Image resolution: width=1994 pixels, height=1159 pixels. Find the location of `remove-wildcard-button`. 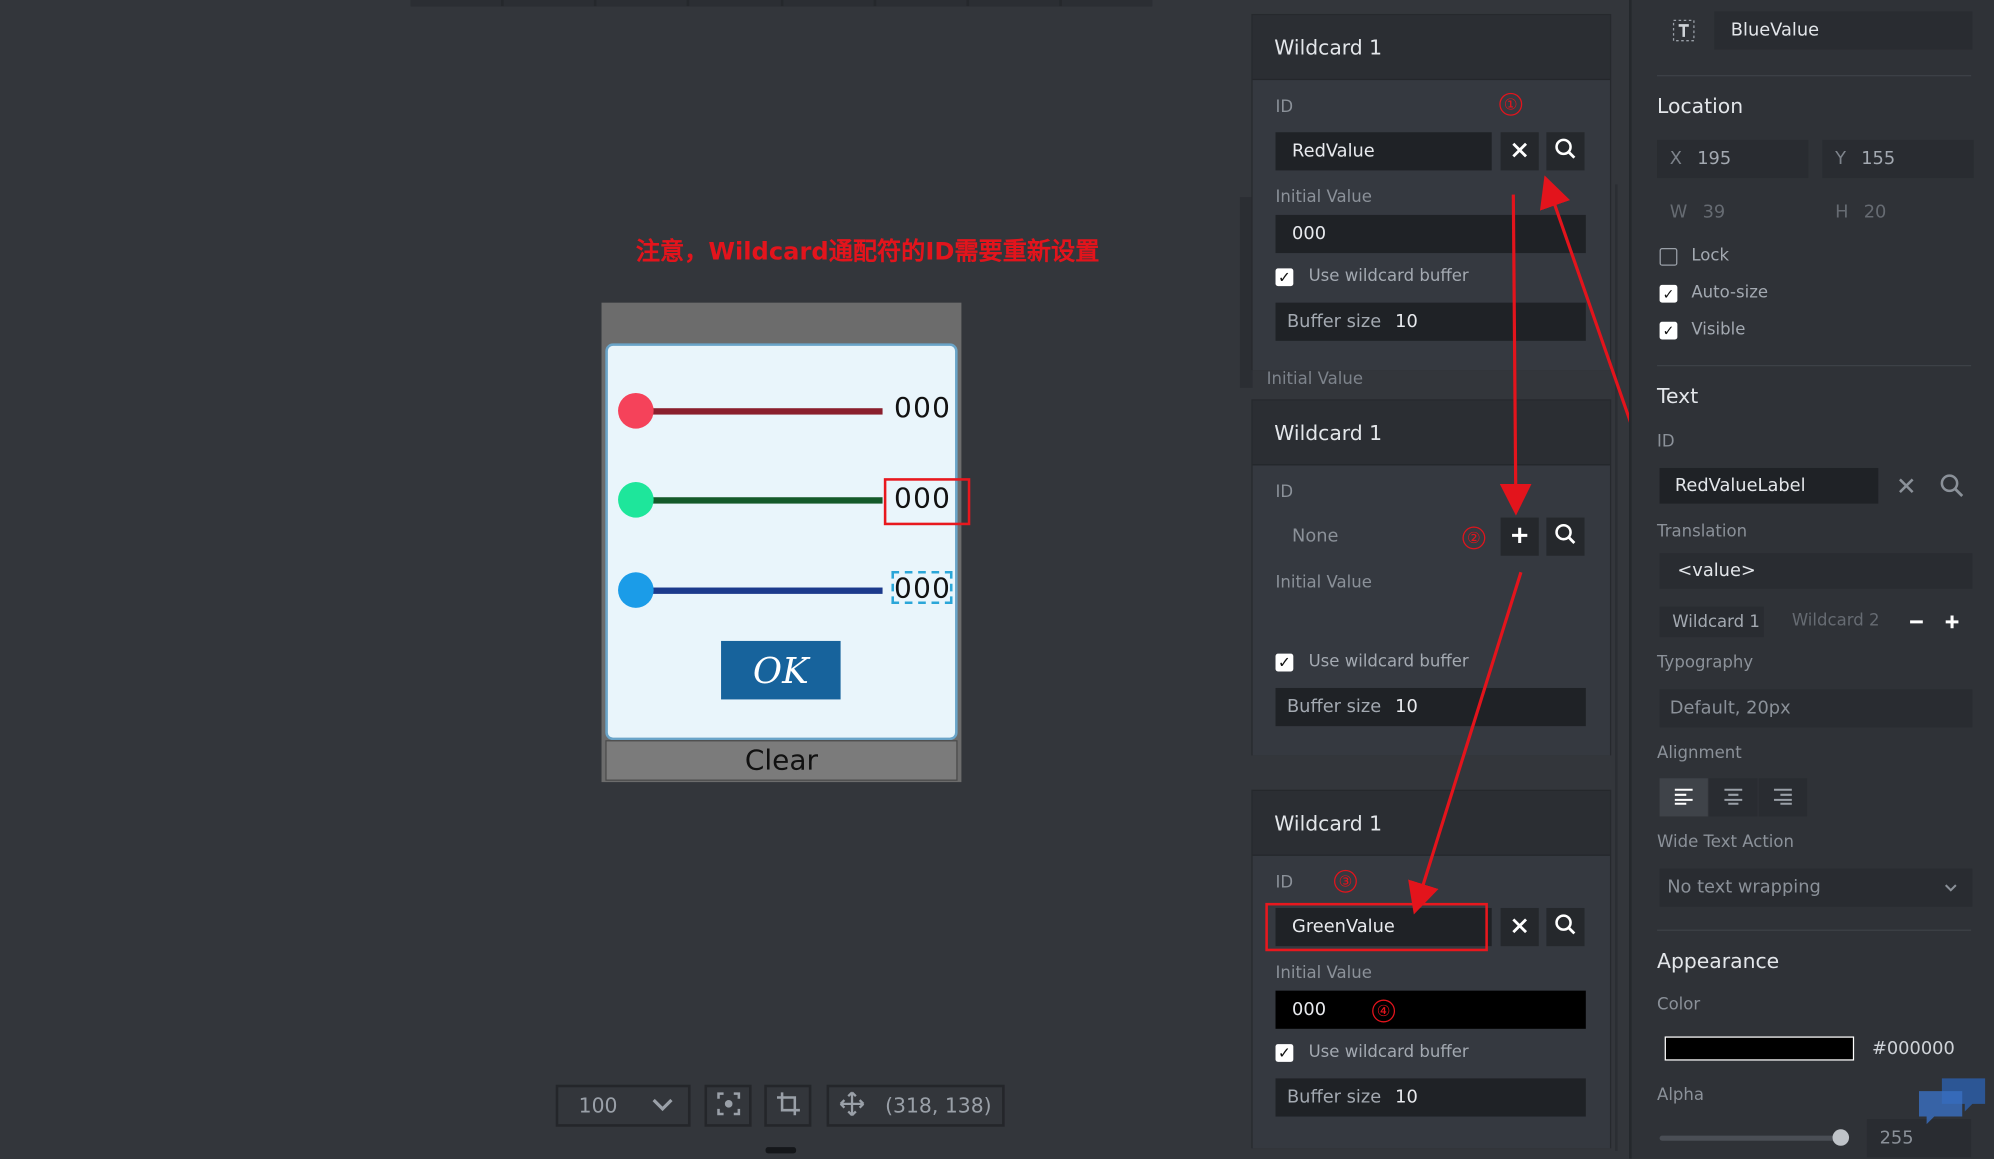

remove-wildcard-button is located at coordinates (1916, 622).